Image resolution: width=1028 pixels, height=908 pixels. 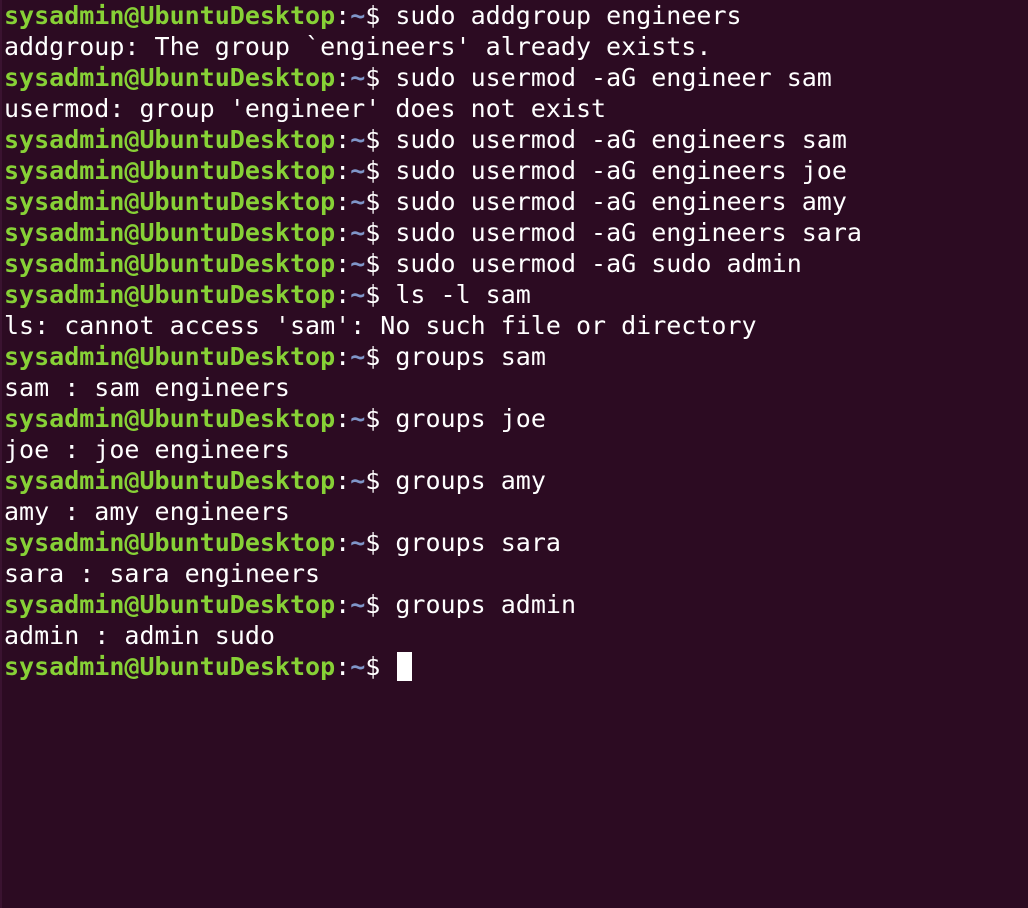 I want to click on command-text: sudo usermod -aG engineers sara, so click(x=628, y=232).